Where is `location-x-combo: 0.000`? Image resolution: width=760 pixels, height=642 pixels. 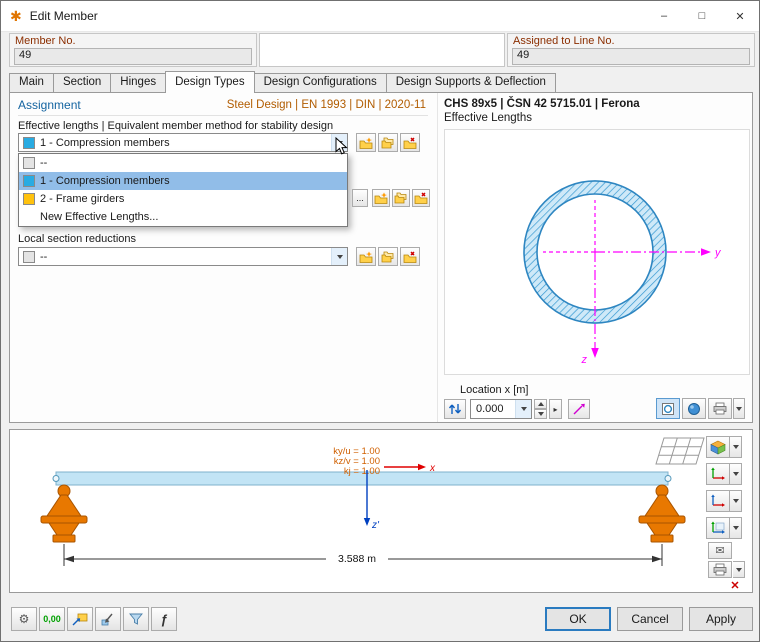 location-x-combo: 0.000 is located at coordinates (501, 409).